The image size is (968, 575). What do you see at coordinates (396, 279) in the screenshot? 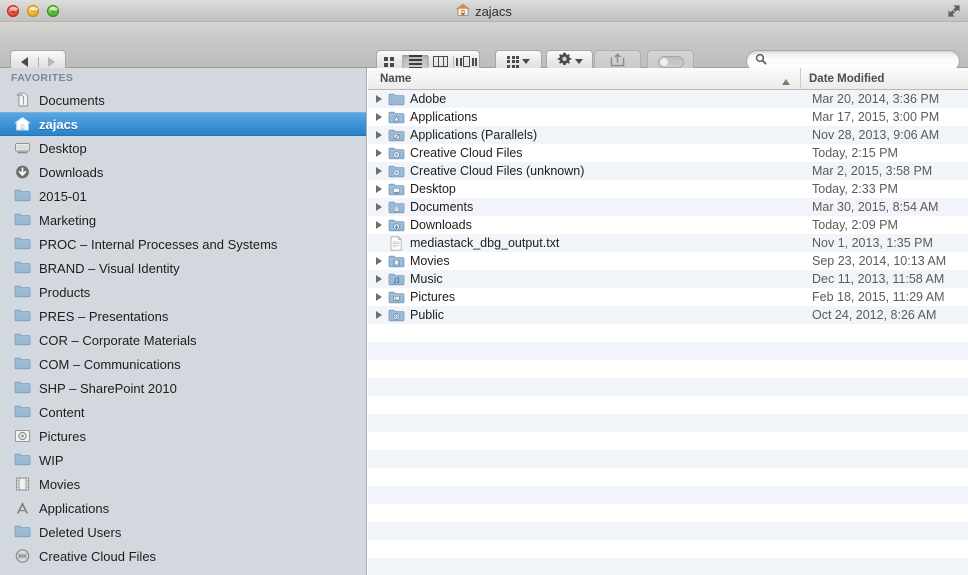
I see `music-folder-icon` at bounding box center [396, 279].